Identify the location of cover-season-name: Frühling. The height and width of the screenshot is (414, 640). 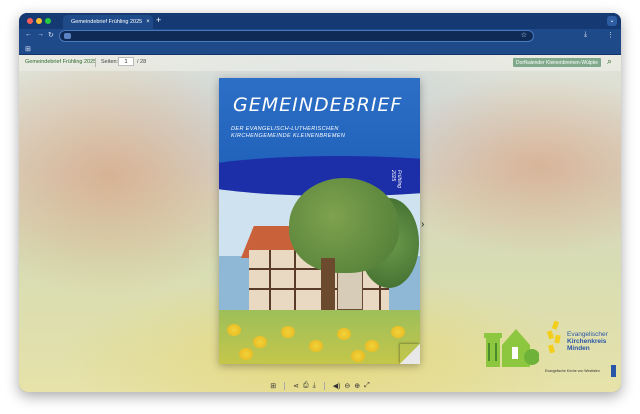
(399, 179).